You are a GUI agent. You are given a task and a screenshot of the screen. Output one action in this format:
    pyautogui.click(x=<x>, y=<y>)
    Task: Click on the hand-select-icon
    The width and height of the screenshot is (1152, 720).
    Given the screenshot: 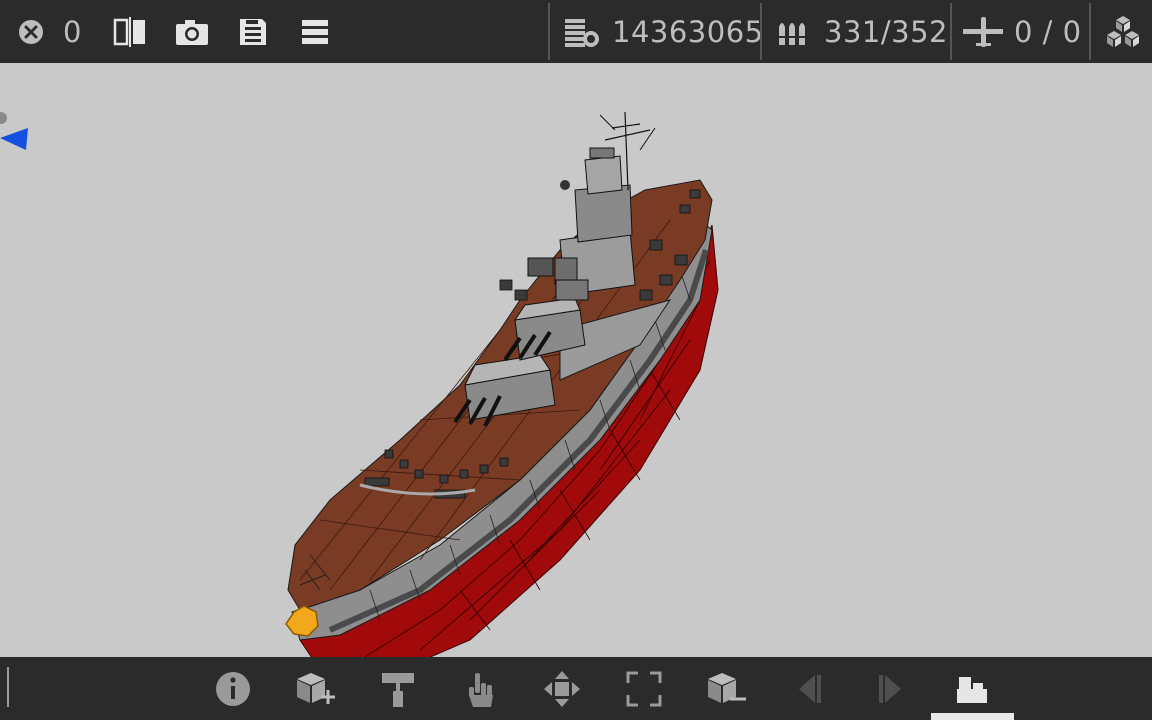 What is the action you would take?
    pyautogui.click(x=481, y=689)
    